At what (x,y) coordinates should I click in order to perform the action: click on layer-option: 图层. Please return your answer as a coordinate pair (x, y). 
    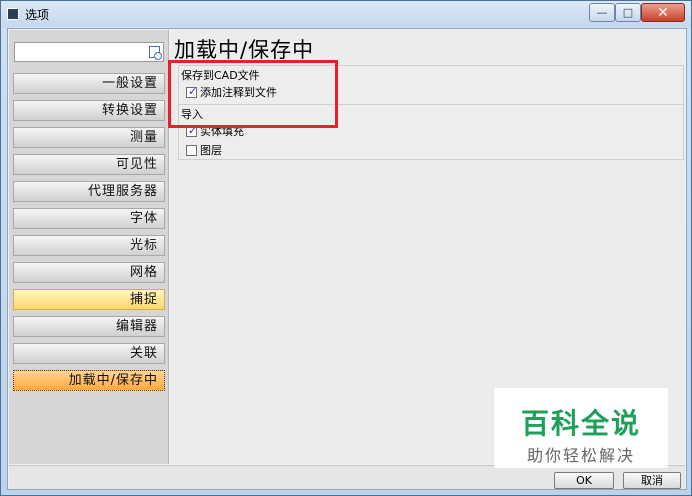
    Looking at the image, I should click on (204, 150).